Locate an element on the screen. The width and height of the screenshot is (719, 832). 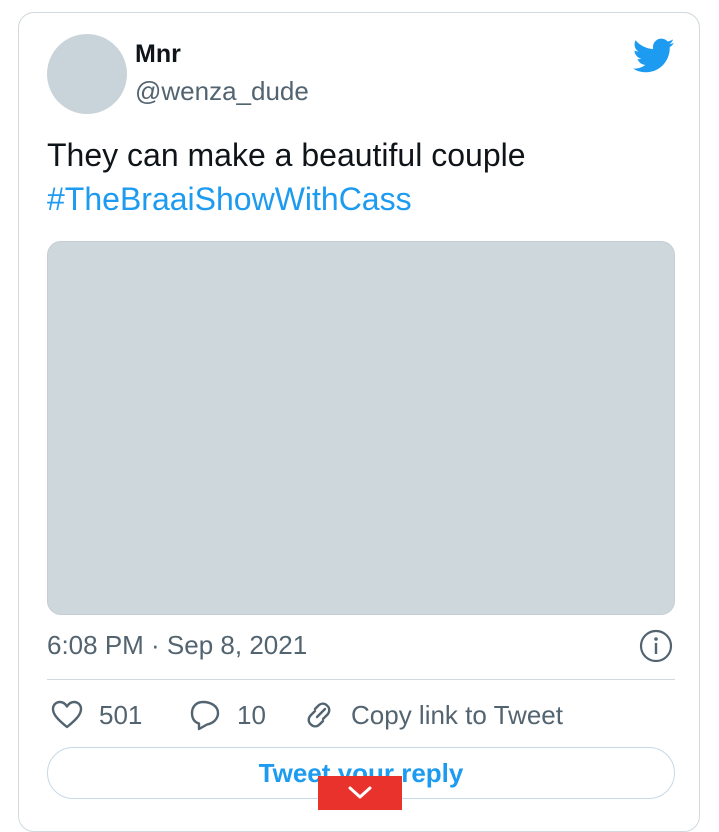
overlay-scroll-button is located at coordinates (360, 793).